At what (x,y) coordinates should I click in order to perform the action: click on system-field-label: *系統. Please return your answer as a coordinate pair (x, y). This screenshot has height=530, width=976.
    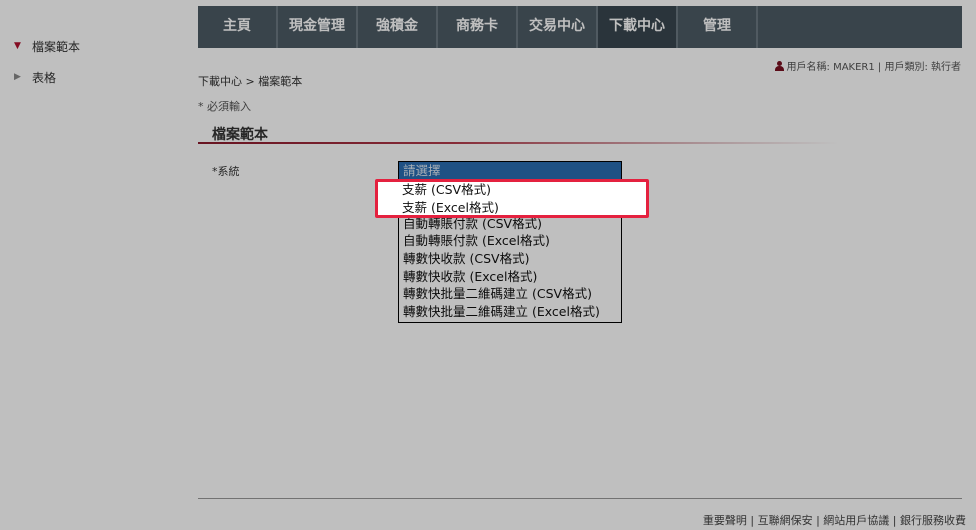
    Looking at the image, I should click on (226, 171).